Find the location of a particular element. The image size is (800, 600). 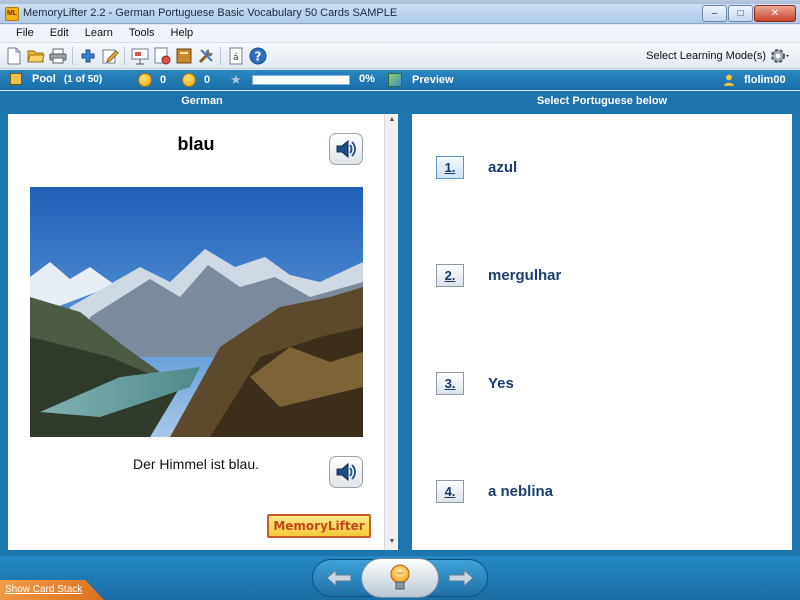

user-indicator: flolim00 is located at coordinates (755, 80).